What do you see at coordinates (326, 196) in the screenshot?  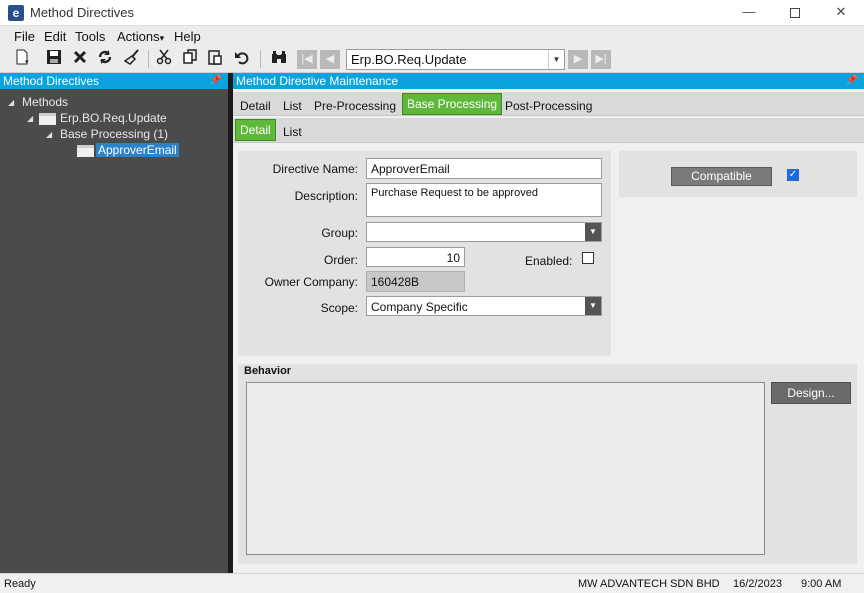 I see `description-label: Description:` at bounding box center [326, 196].